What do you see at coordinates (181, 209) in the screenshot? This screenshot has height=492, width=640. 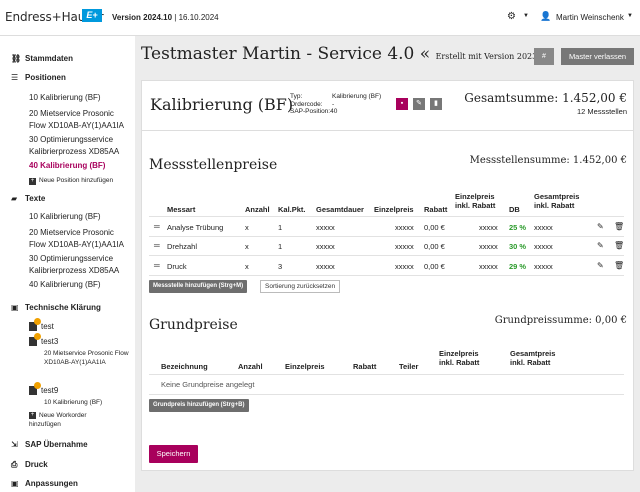 I see `col-header: Messart` at bounding box center [181, 209].